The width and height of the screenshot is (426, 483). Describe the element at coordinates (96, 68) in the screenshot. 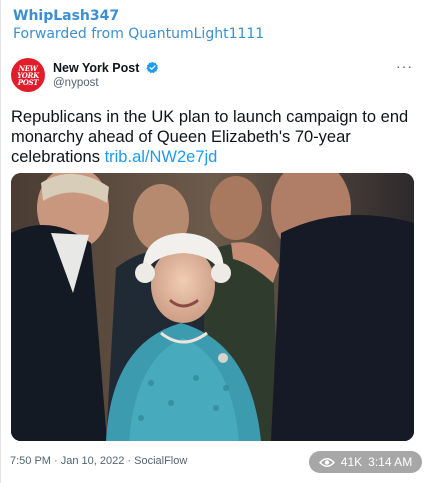

I see `account-name-text: New York Post` at that location.